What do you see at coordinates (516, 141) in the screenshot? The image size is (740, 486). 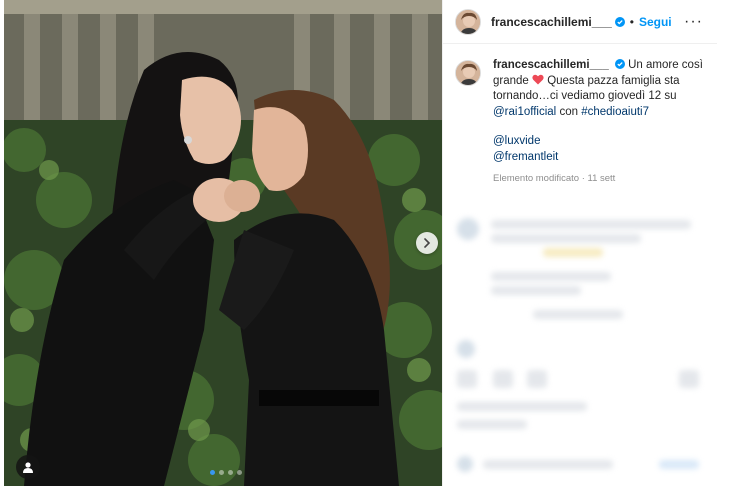 I see `mention-luxvide: @luxvide` at bounding box center [516, 141].